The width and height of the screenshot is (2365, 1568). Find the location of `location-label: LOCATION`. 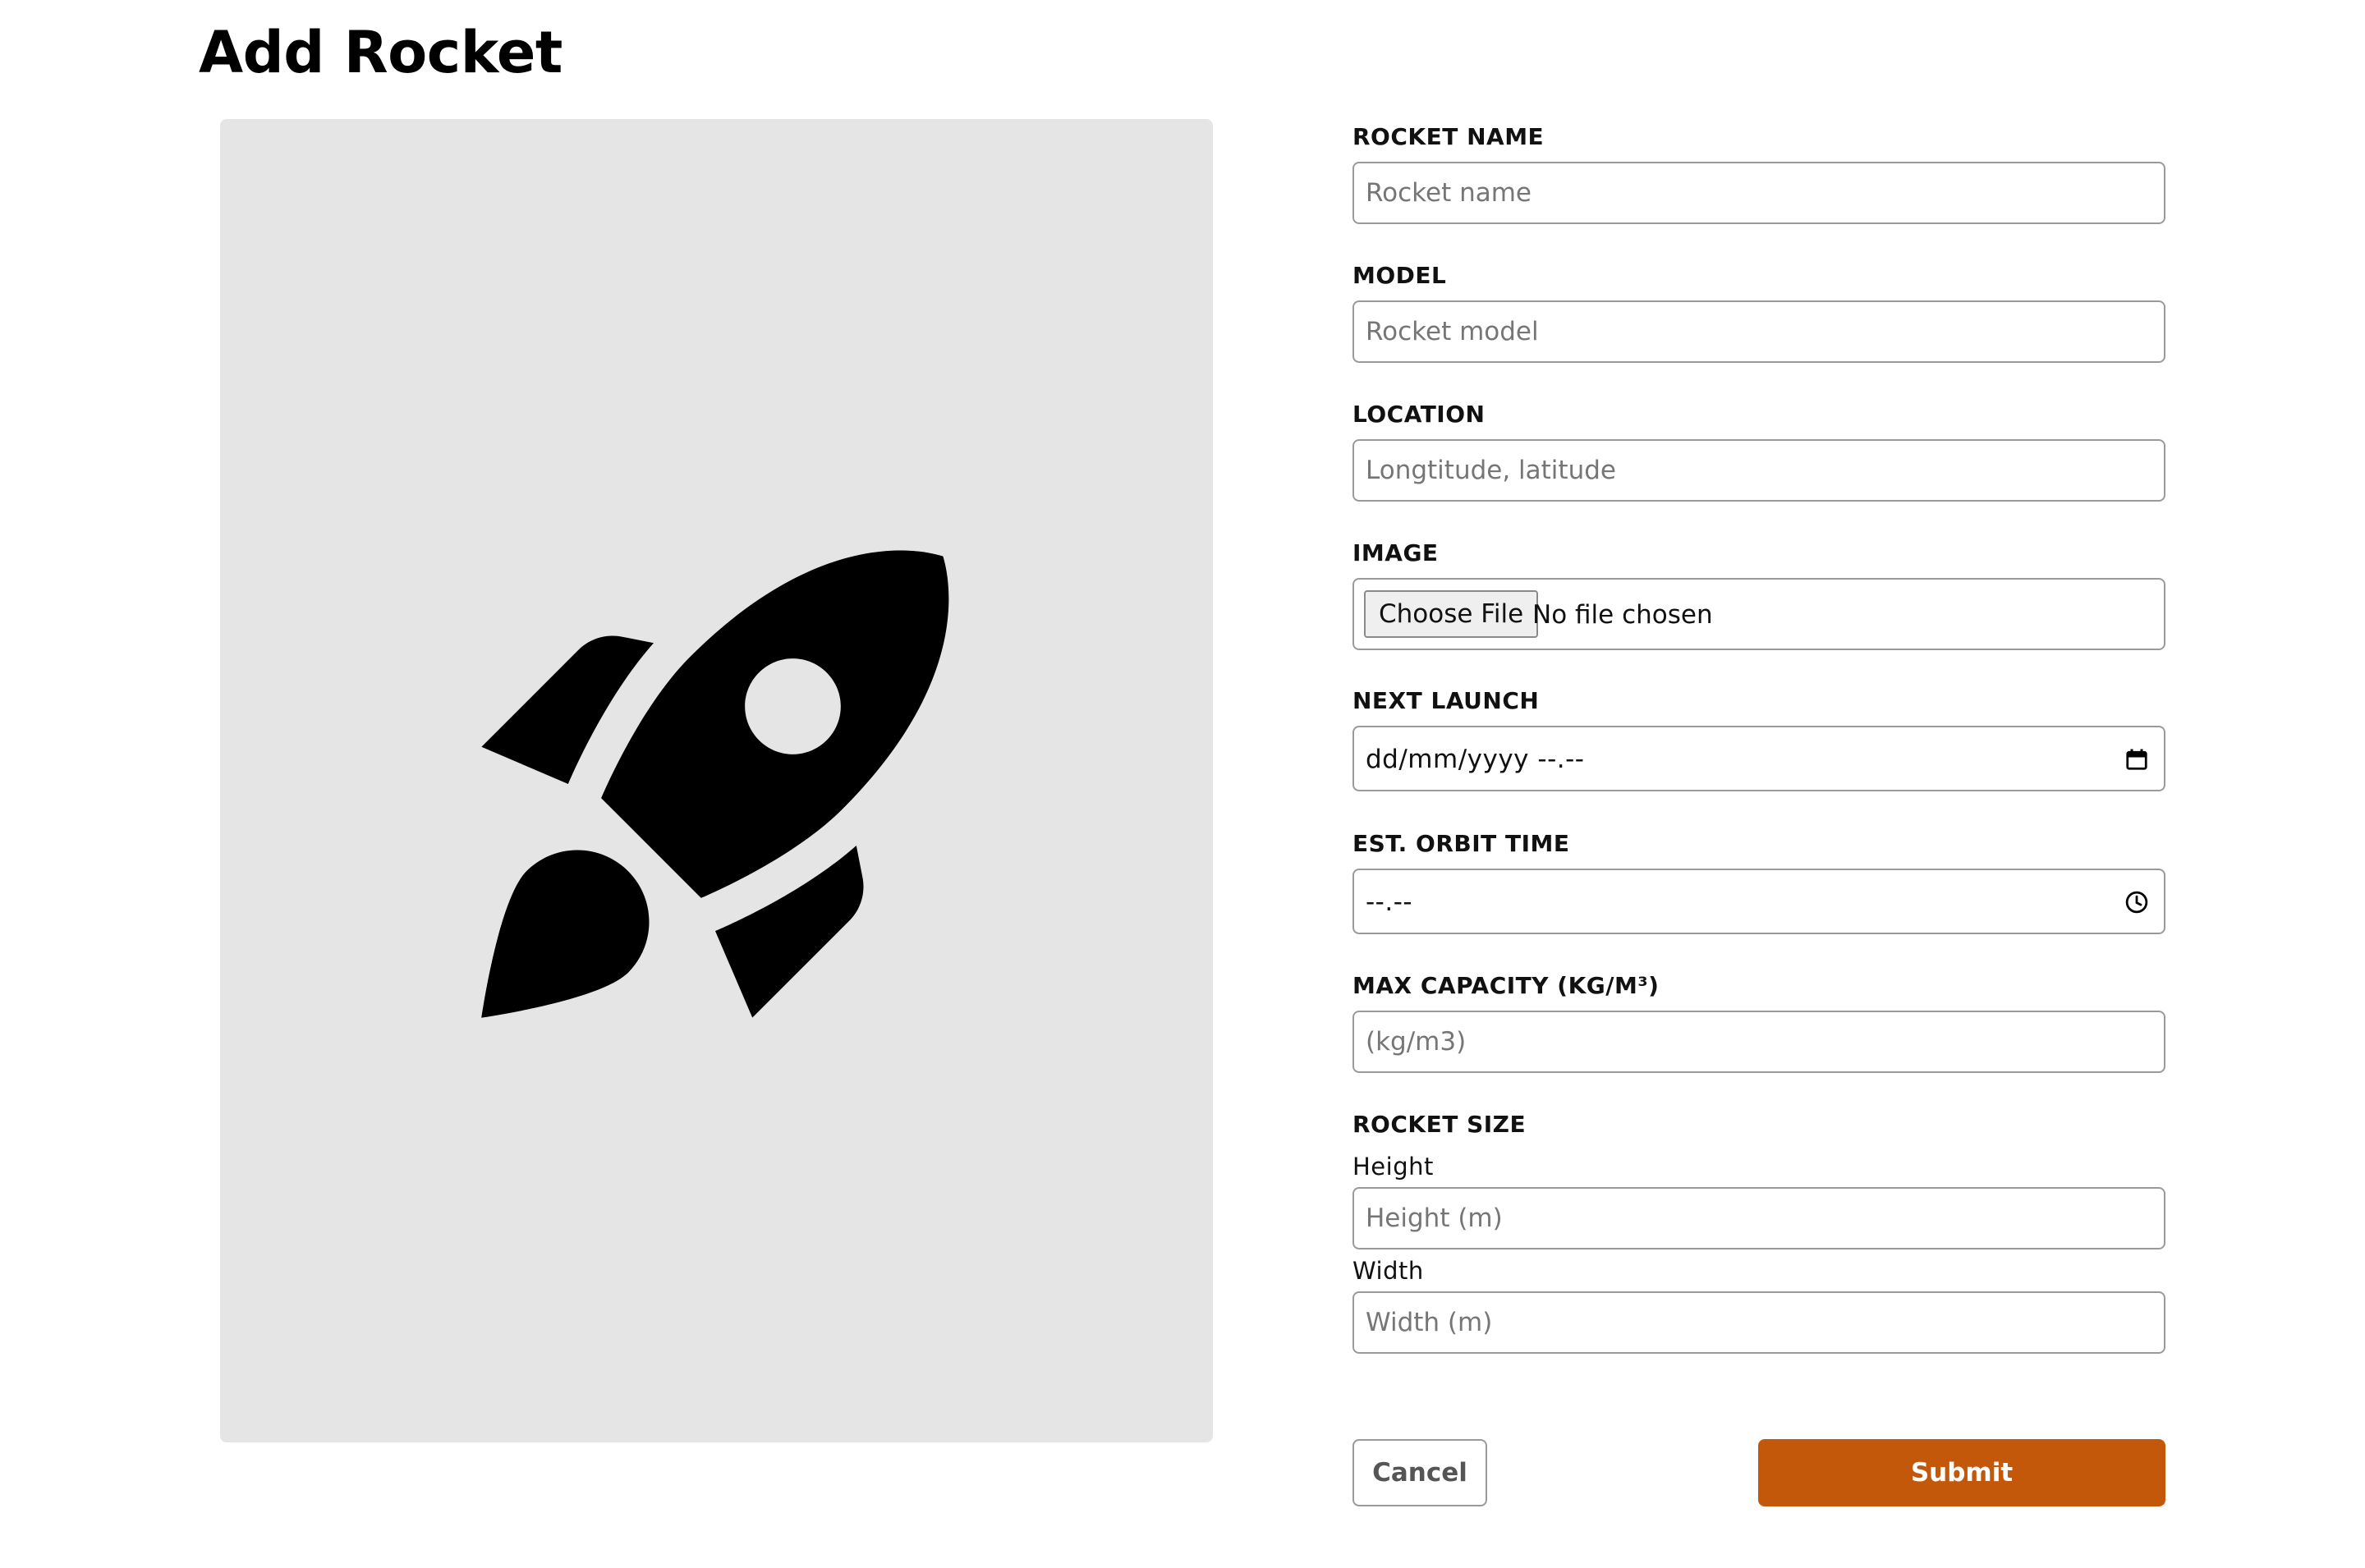

location-label: LOCATION is located at coordinates (1419, 414).